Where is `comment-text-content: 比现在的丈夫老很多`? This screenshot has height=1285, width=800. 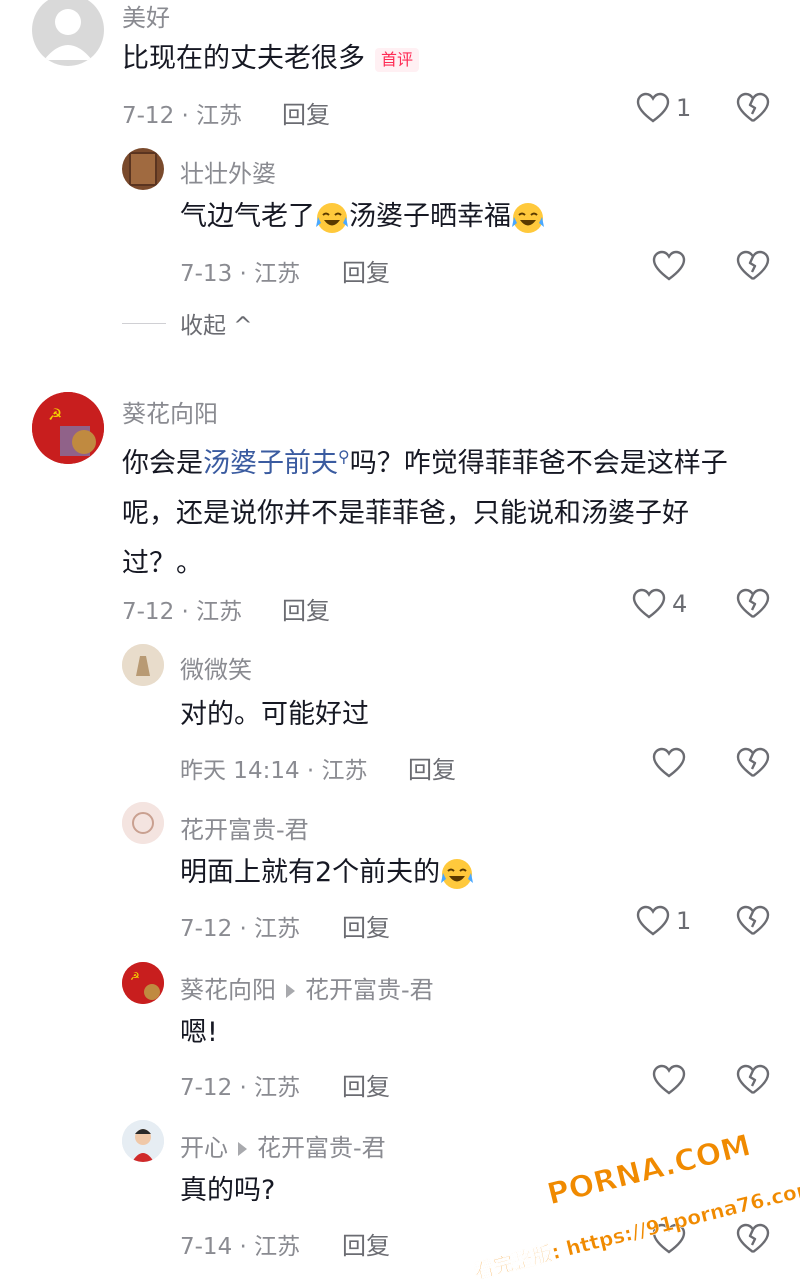
comment-text-content: 比现在的丈夫老很多 is located at coordinates (243, 58).